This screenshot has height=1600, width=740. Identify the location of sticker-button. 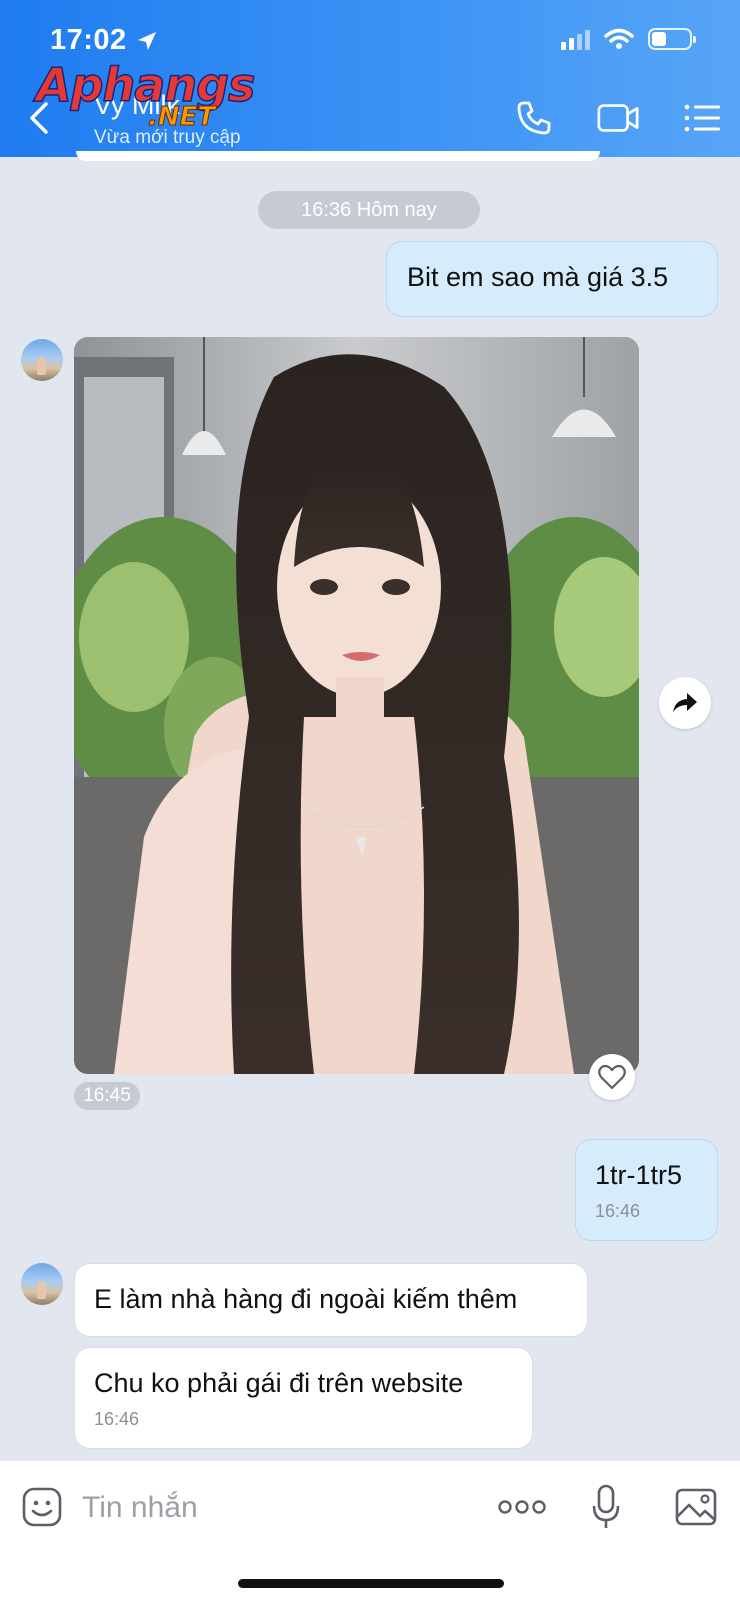
(42, 1507).